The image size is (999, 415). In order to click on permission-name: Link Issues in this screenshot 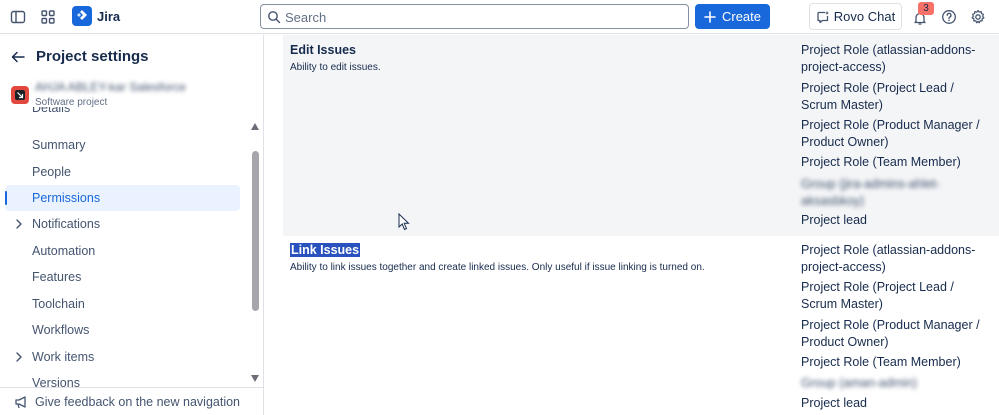, I will do `click(325, 250)`.